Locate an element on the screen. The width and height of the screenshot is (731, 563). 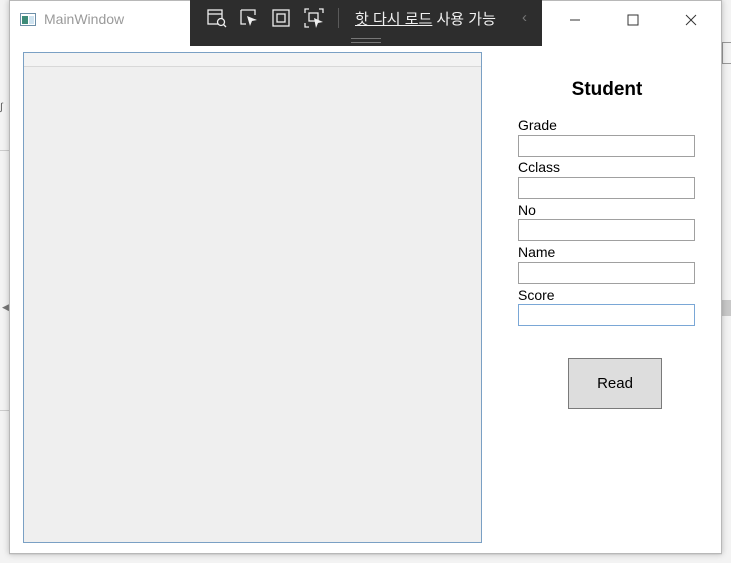
minimize-icon is located at coordinates (575, 20).